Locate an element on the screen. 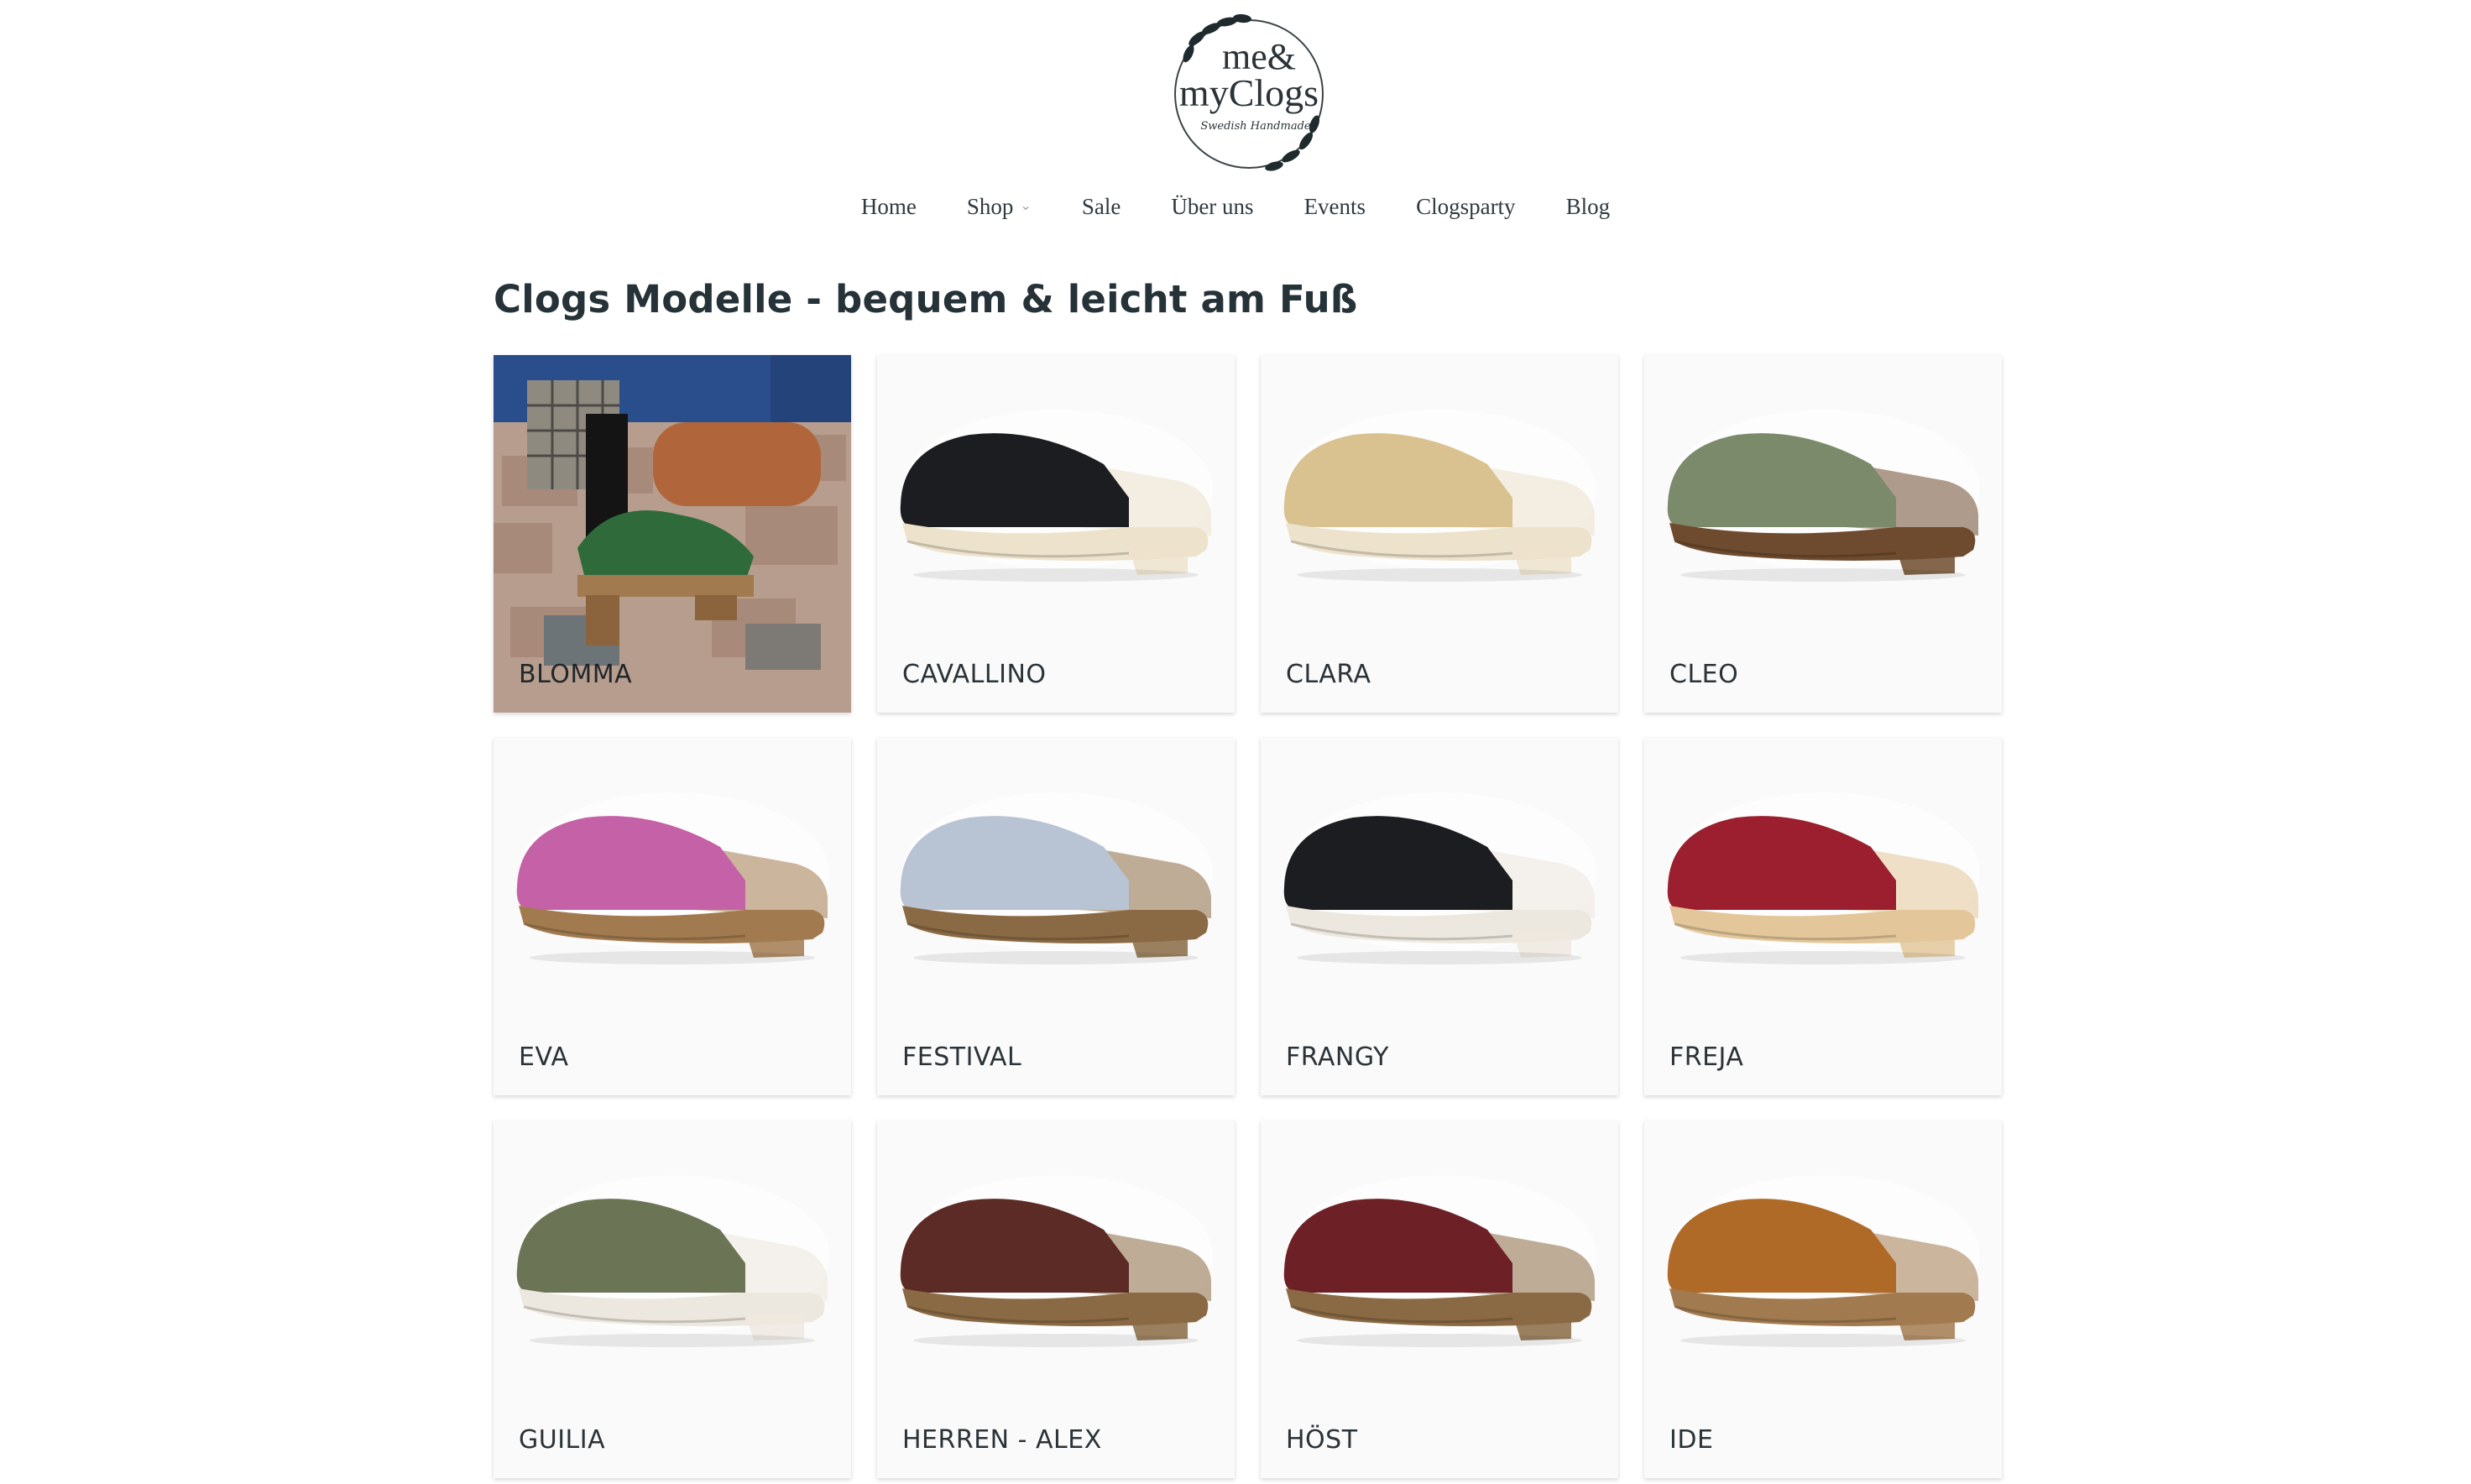 The width and height of the screenshot is (2471, 1484). product-card-cleo: CLEO is located at coordinates (1823, 534).